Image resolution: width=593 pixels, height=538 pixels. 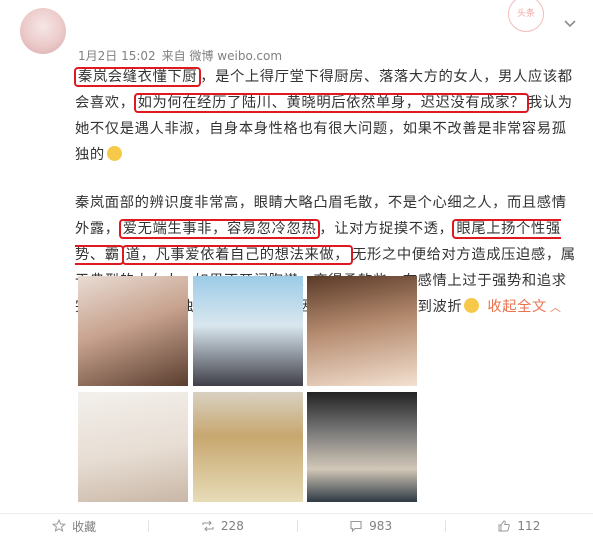 What do you see at coordinates (571, 24) in the screenshot?
I see `chevron-down-icon` at bounding box center [571, 24].